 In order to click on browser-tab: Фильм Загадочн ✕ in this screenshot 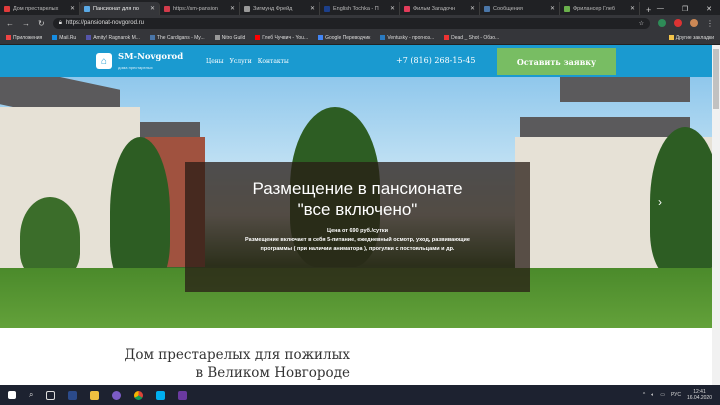, I will do `click(440, 8)`.